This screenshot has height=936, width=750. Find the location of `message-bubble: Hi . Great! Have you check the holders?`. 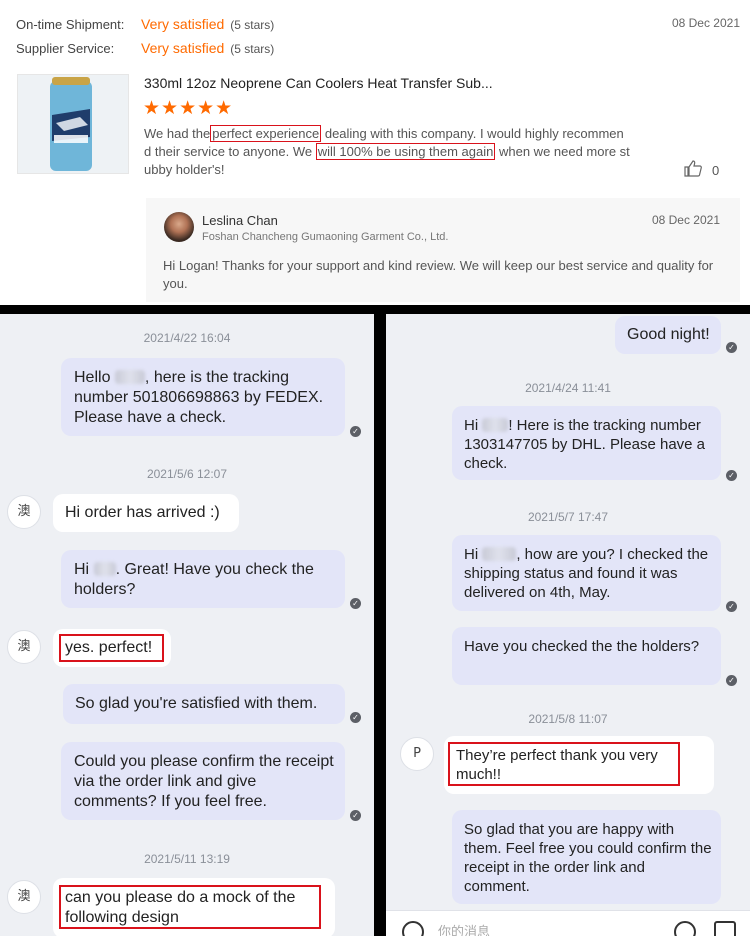

message-bubble: Hi . Great! Have you check the holders? is located at coordinates (203, 579).